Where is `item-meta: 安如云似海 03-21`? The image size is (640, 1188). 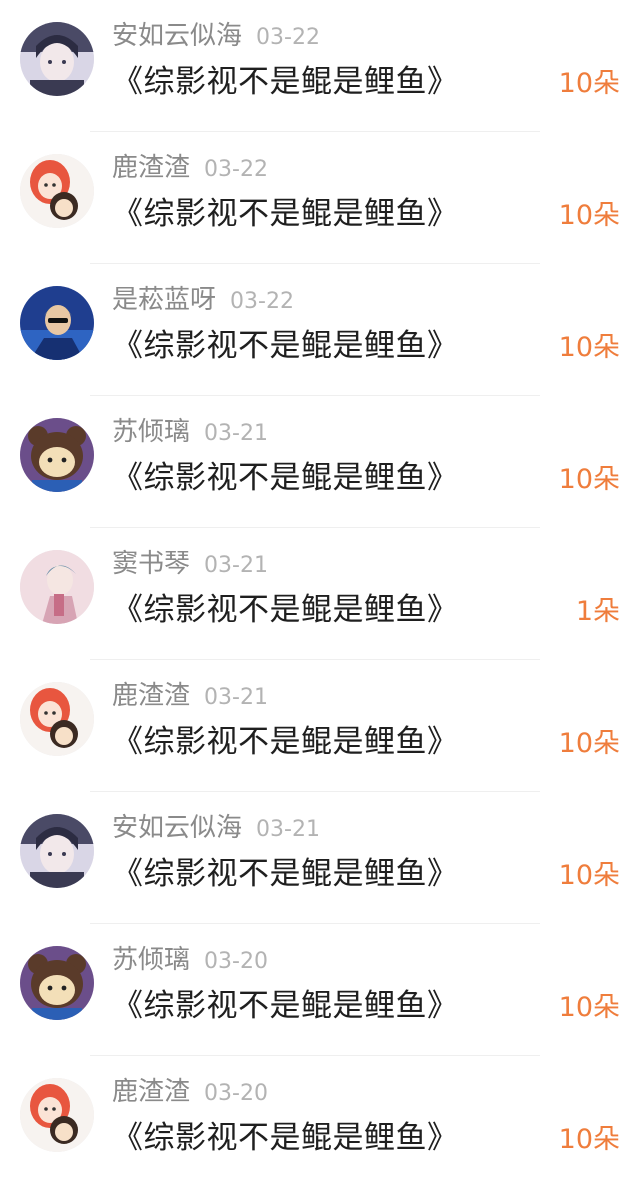
item-meta: 安如云似海 03-21 is located at coordinates (216, 828).